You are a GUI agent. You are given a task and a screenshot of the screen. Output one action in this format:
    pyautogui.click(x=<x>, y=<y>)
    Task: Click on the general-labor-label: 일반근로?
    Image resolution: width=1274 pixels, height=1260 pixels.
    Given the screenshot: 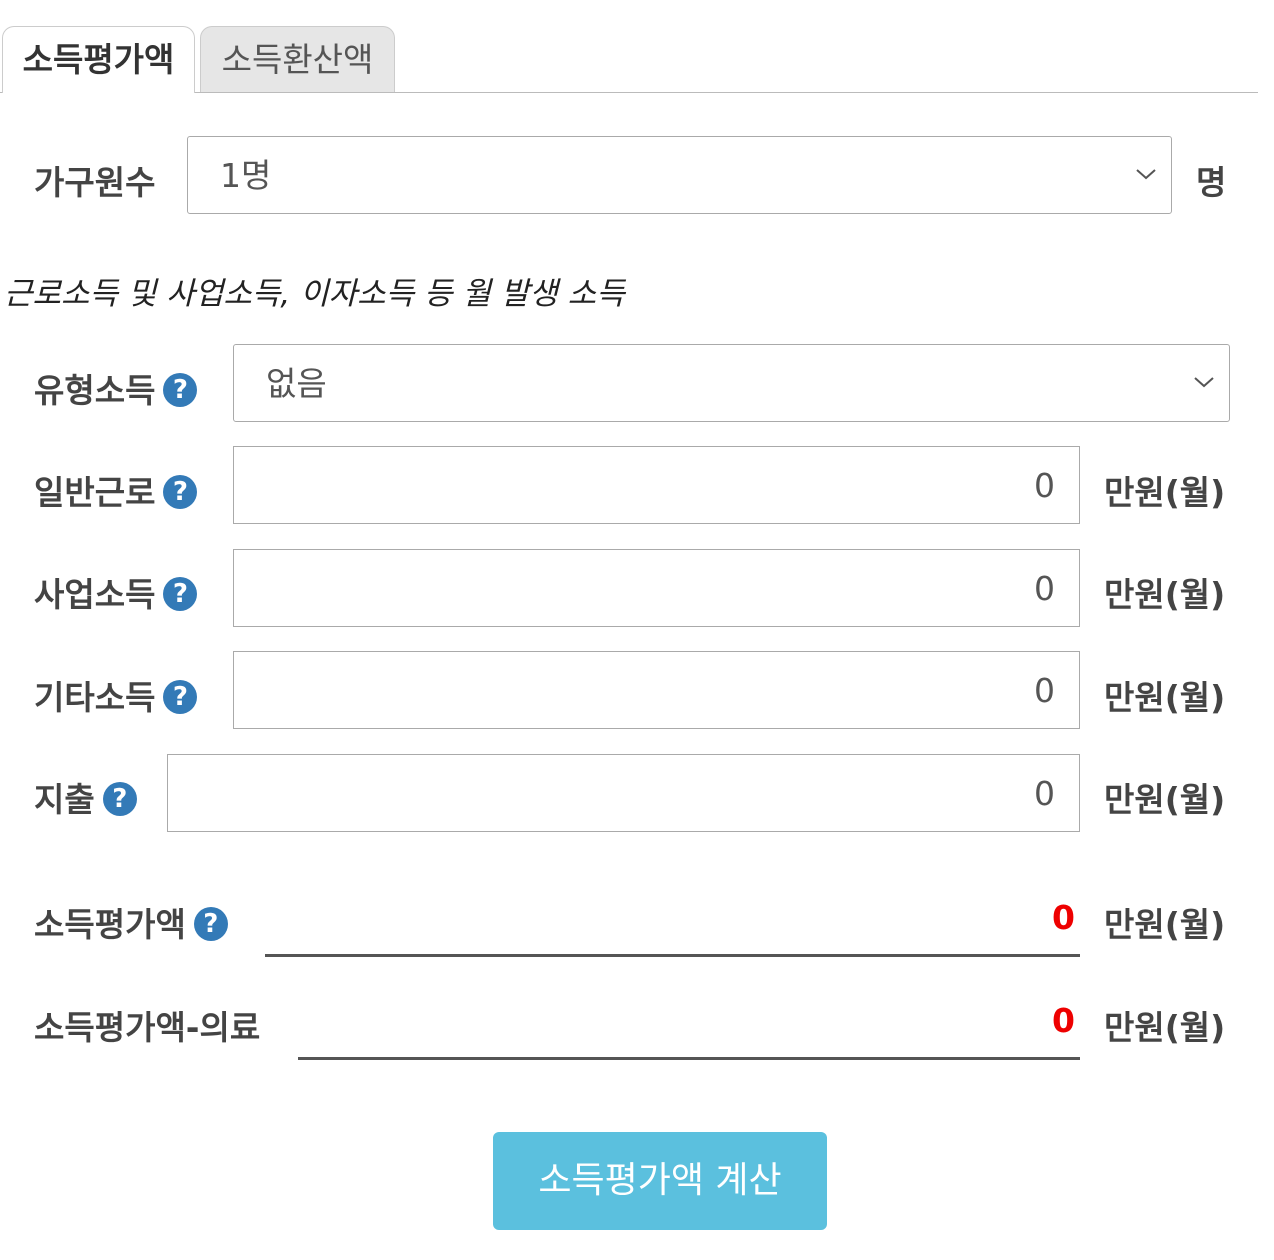 What is the action you would take?
    pyautogui.click(x=116, y=490)
    